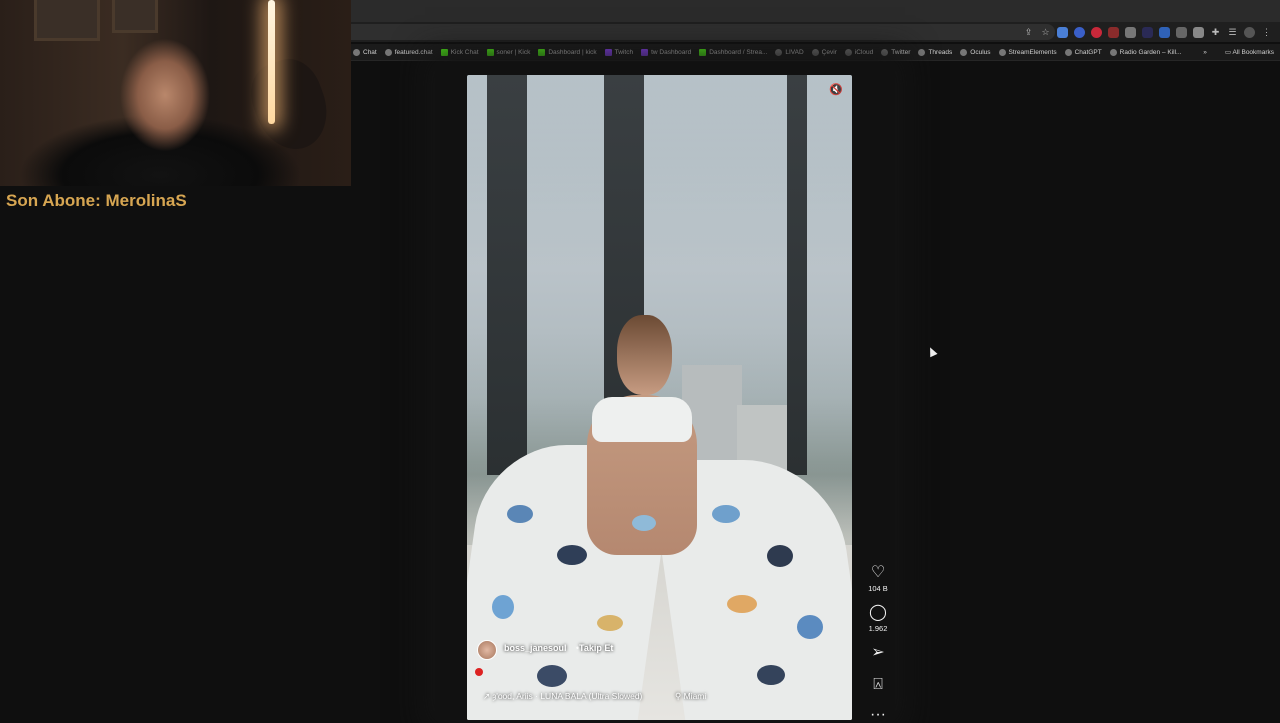 This screenshot has height=723, width=1280. Describe the element at coordinates (794, 52) in the screenshot. I see `bookmark-label: LIVAD` at that location.